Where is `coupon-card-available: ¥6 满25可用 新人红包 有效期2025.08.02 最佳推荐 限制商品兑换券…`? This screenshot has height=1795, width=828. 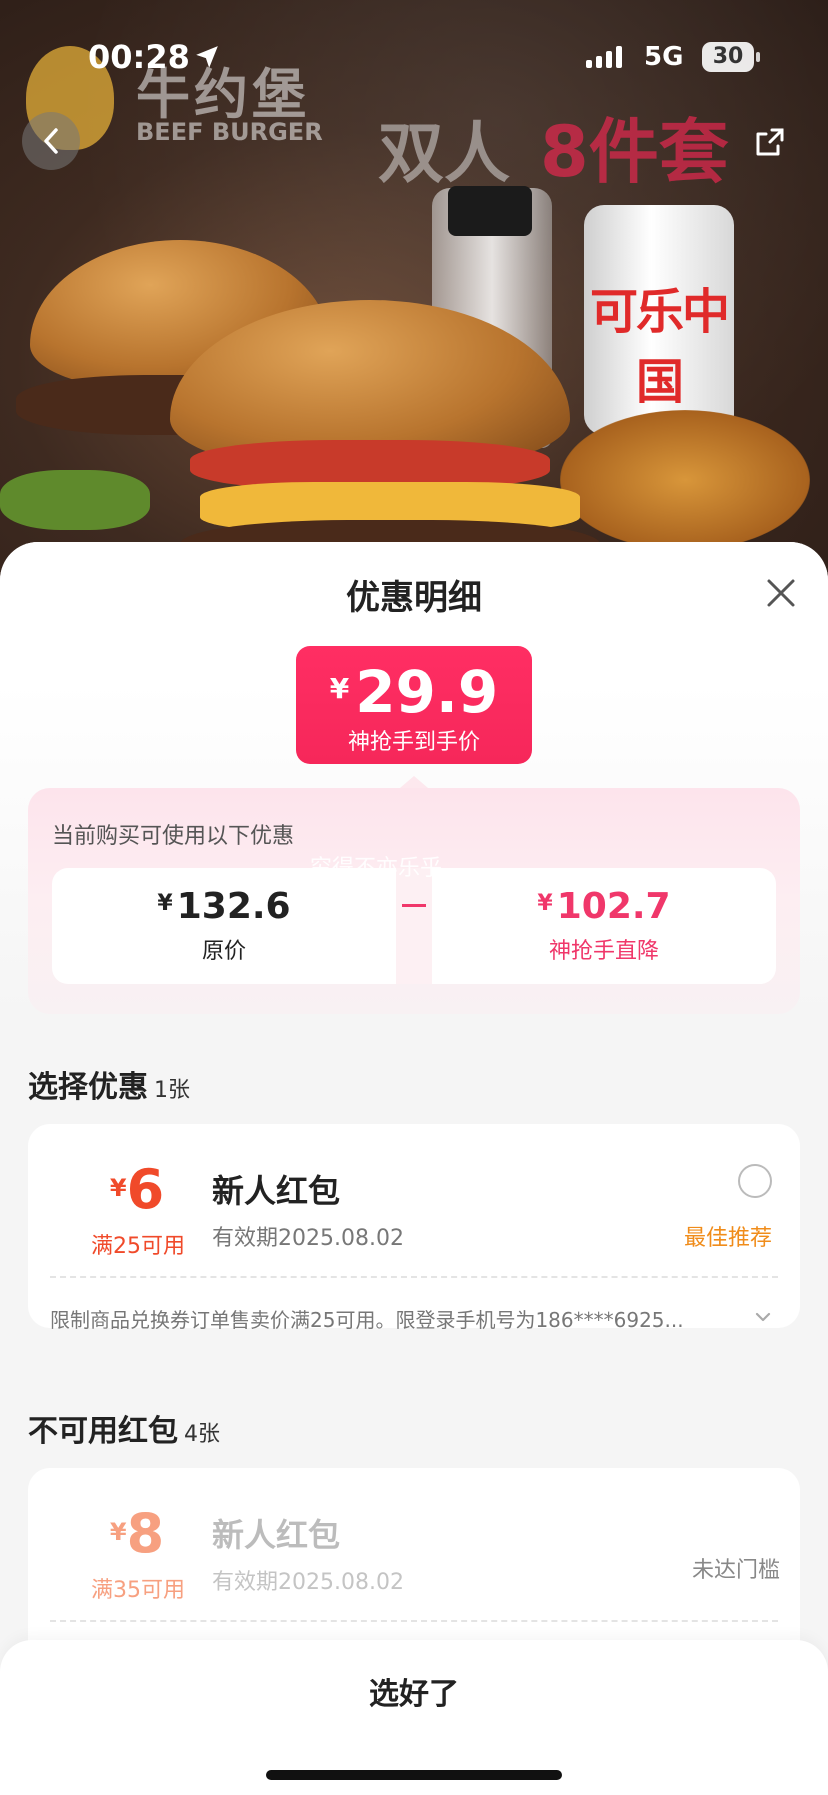
coupon-card-available: ¥6 满25可用 新人红包 有效期2025.08.02 最佳推荐 限制商品兑换券… is located at coordinates (414, 1228).